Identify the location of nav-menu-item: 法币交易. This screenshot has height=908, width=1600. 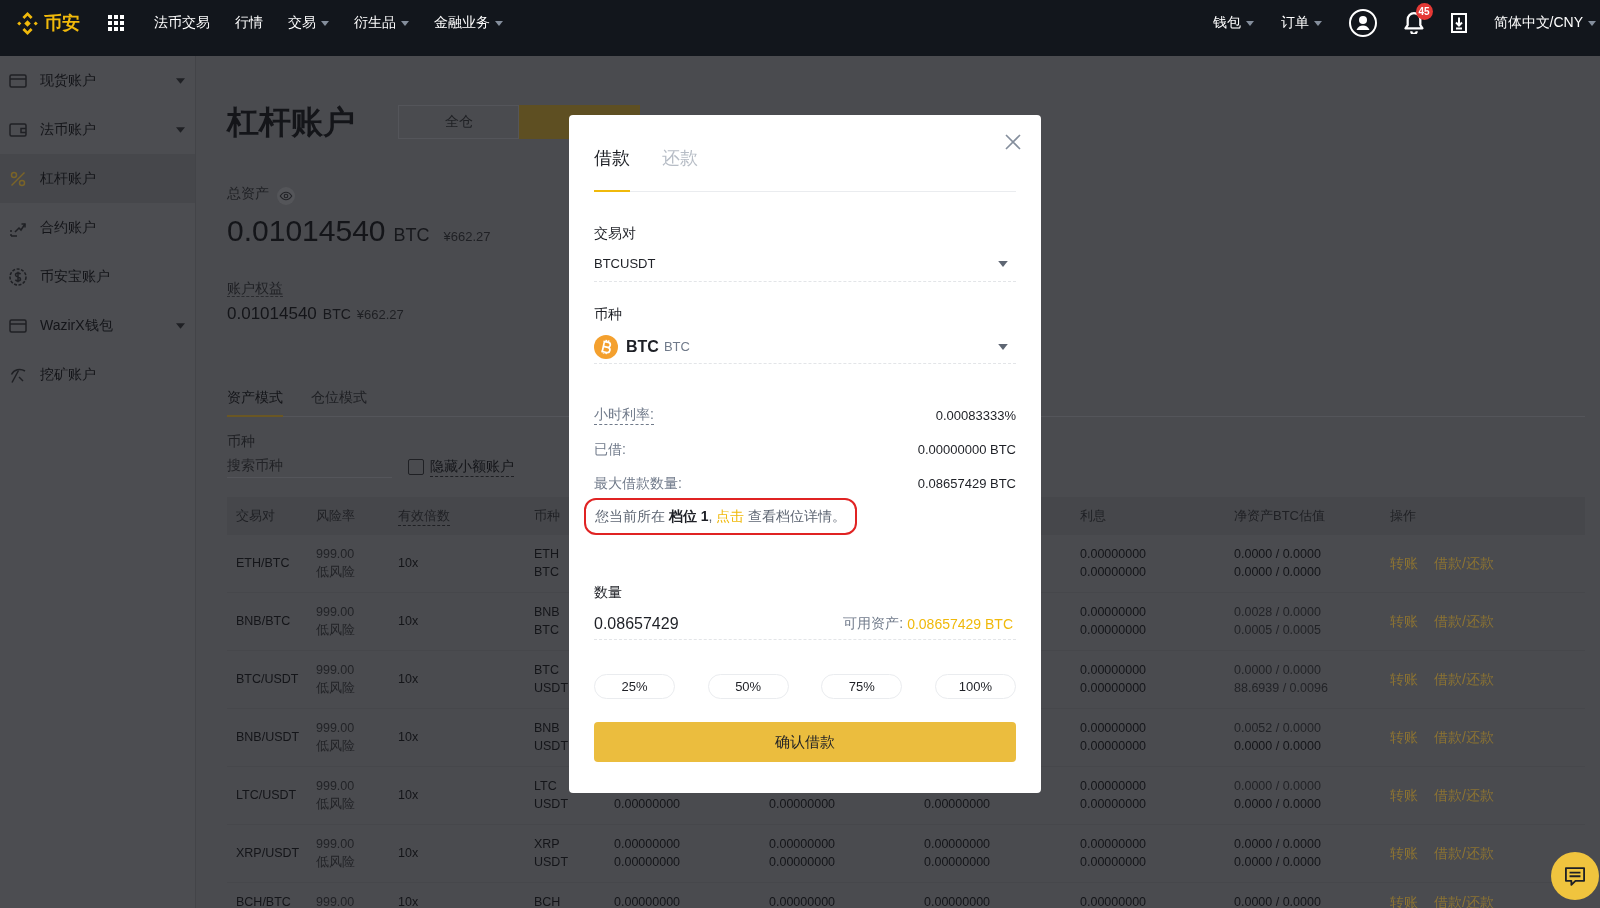
(182, 23).